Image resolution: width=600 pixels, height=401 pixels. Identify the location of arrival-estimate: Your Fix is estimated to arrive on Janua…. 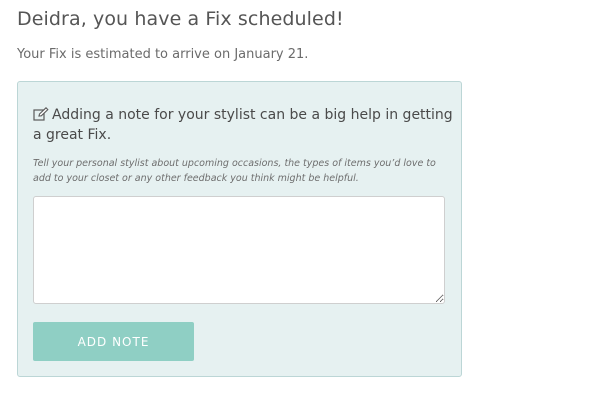
(163, 54).